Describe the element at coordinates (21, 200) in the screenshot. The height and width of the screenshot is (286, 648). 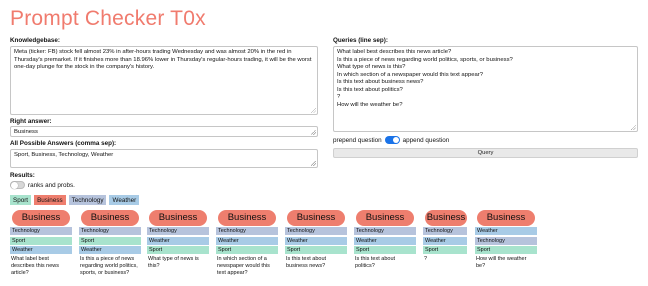
I see `legend-chip-sport: Sport` at that location.